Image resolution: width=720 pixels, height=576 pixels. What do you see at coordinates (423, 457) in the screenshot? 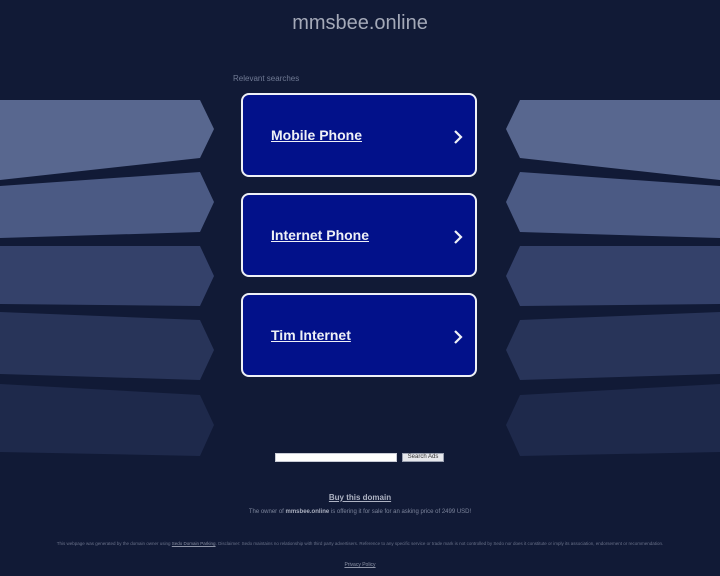
I see `search-ads-button: Search Ads` at bounding box center [423, 457].